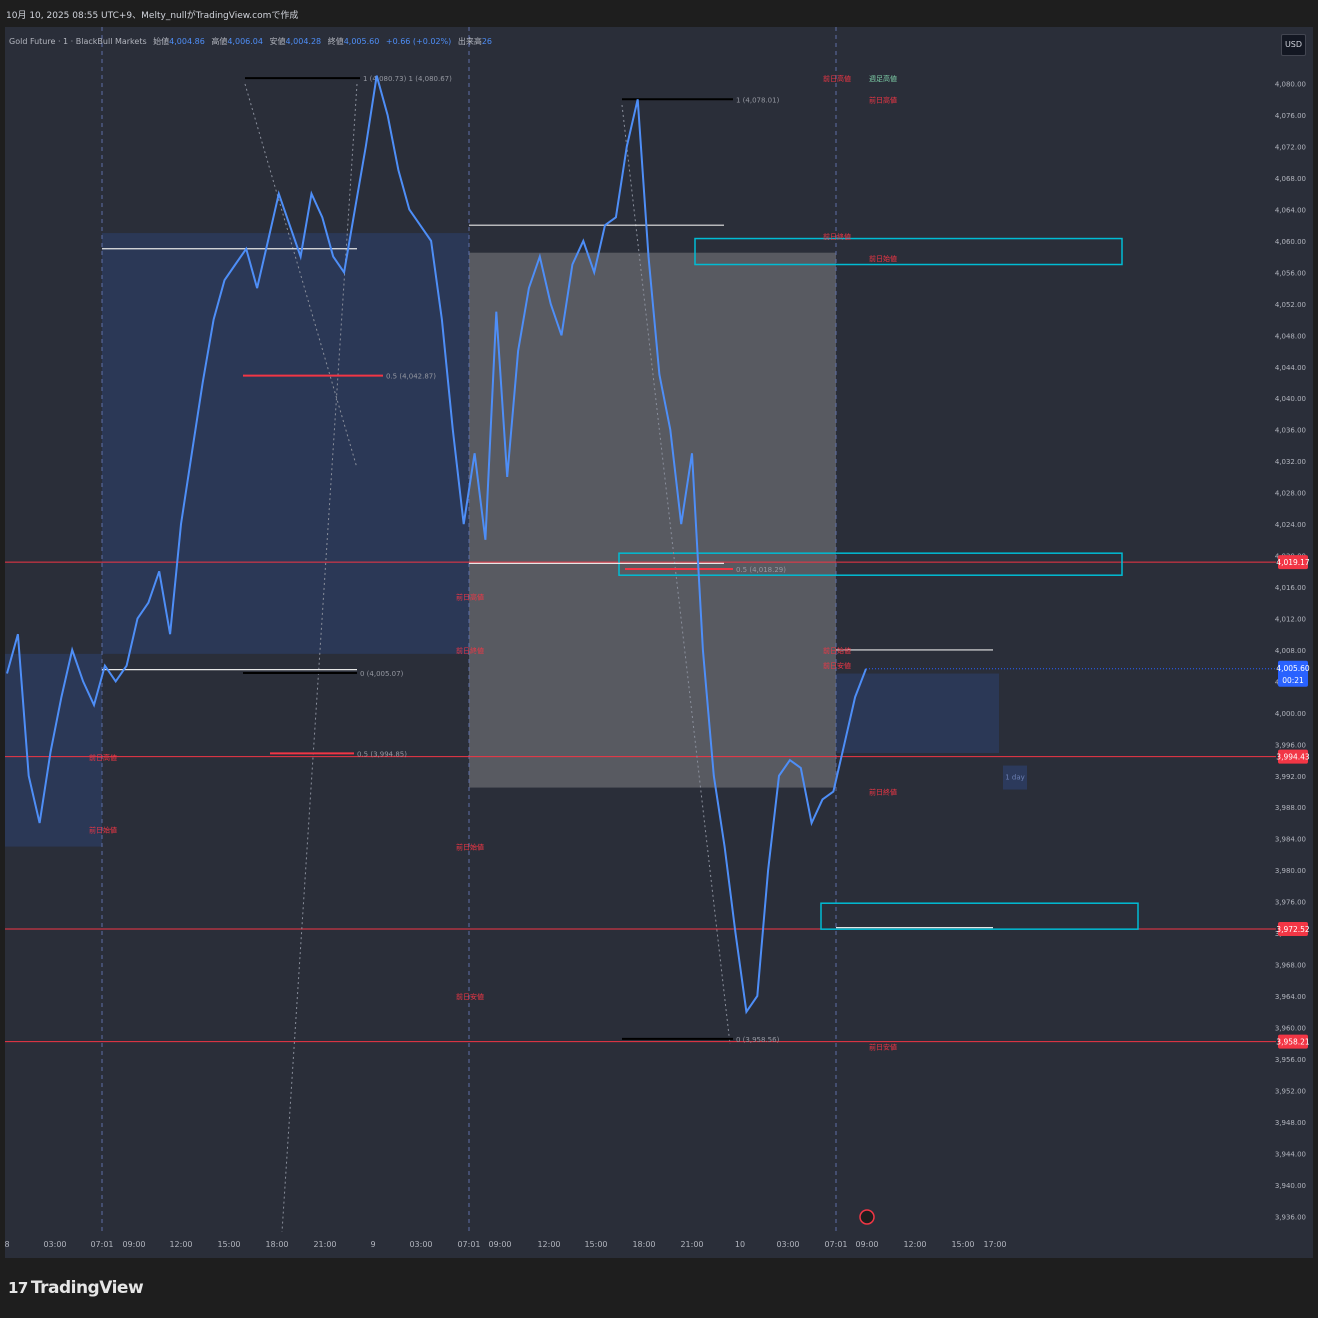  Describe the element at coordinates (78, 41) in the screenshot. I see `symbol-name: Gold Future · 1 · BlackBull Markets` at that location.